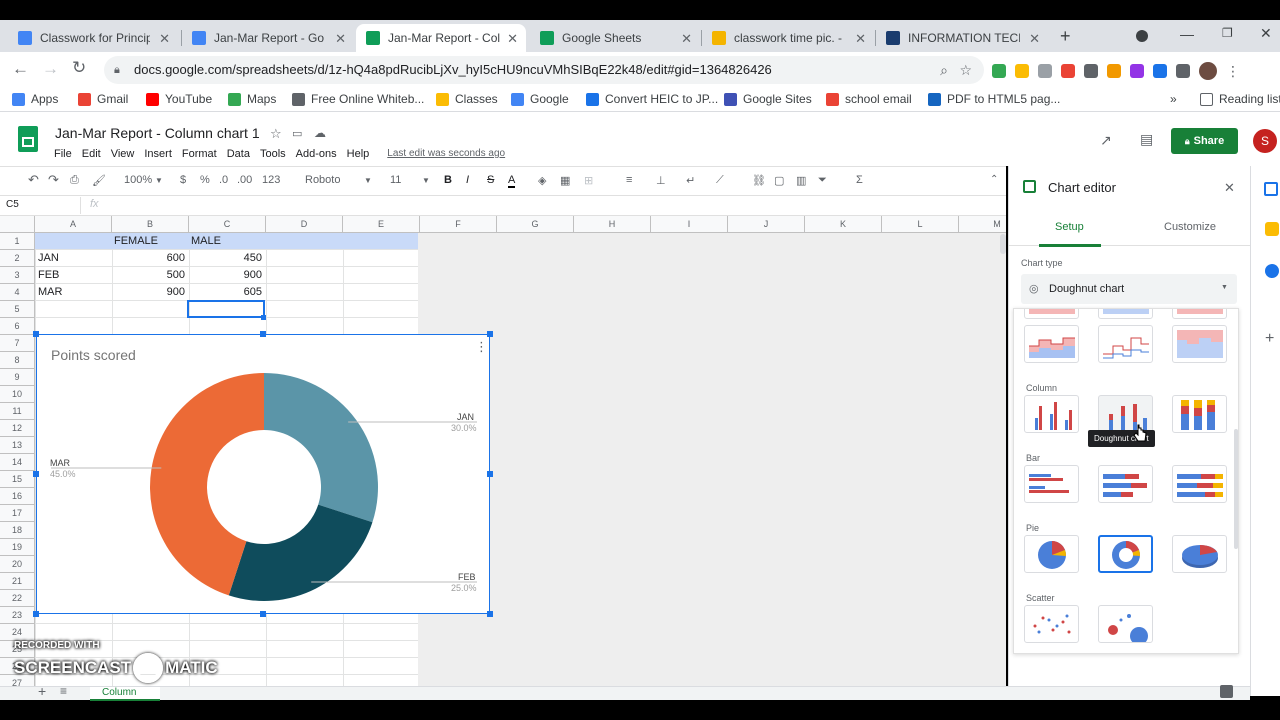 The width and height of the screenshot is (1280, 720). Describe the element at coordinates (458, 224) in the screenshot. I see `column-header-f: F` at that location.